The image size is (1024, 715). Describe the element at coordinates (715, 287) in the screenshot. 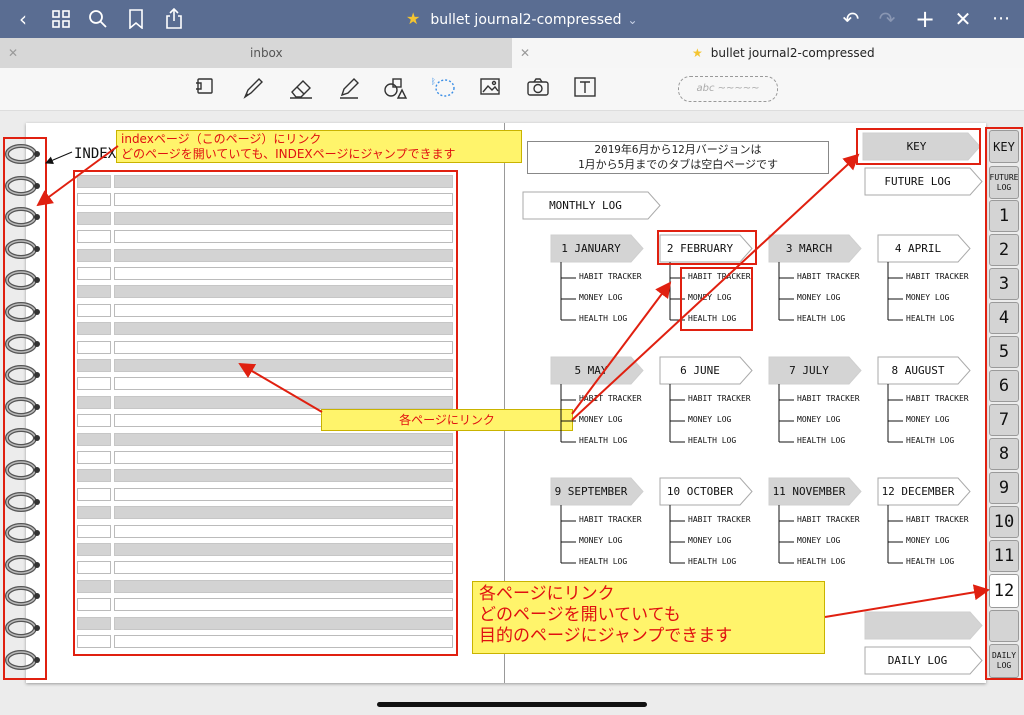

I see `arrow-to-key` at that location.